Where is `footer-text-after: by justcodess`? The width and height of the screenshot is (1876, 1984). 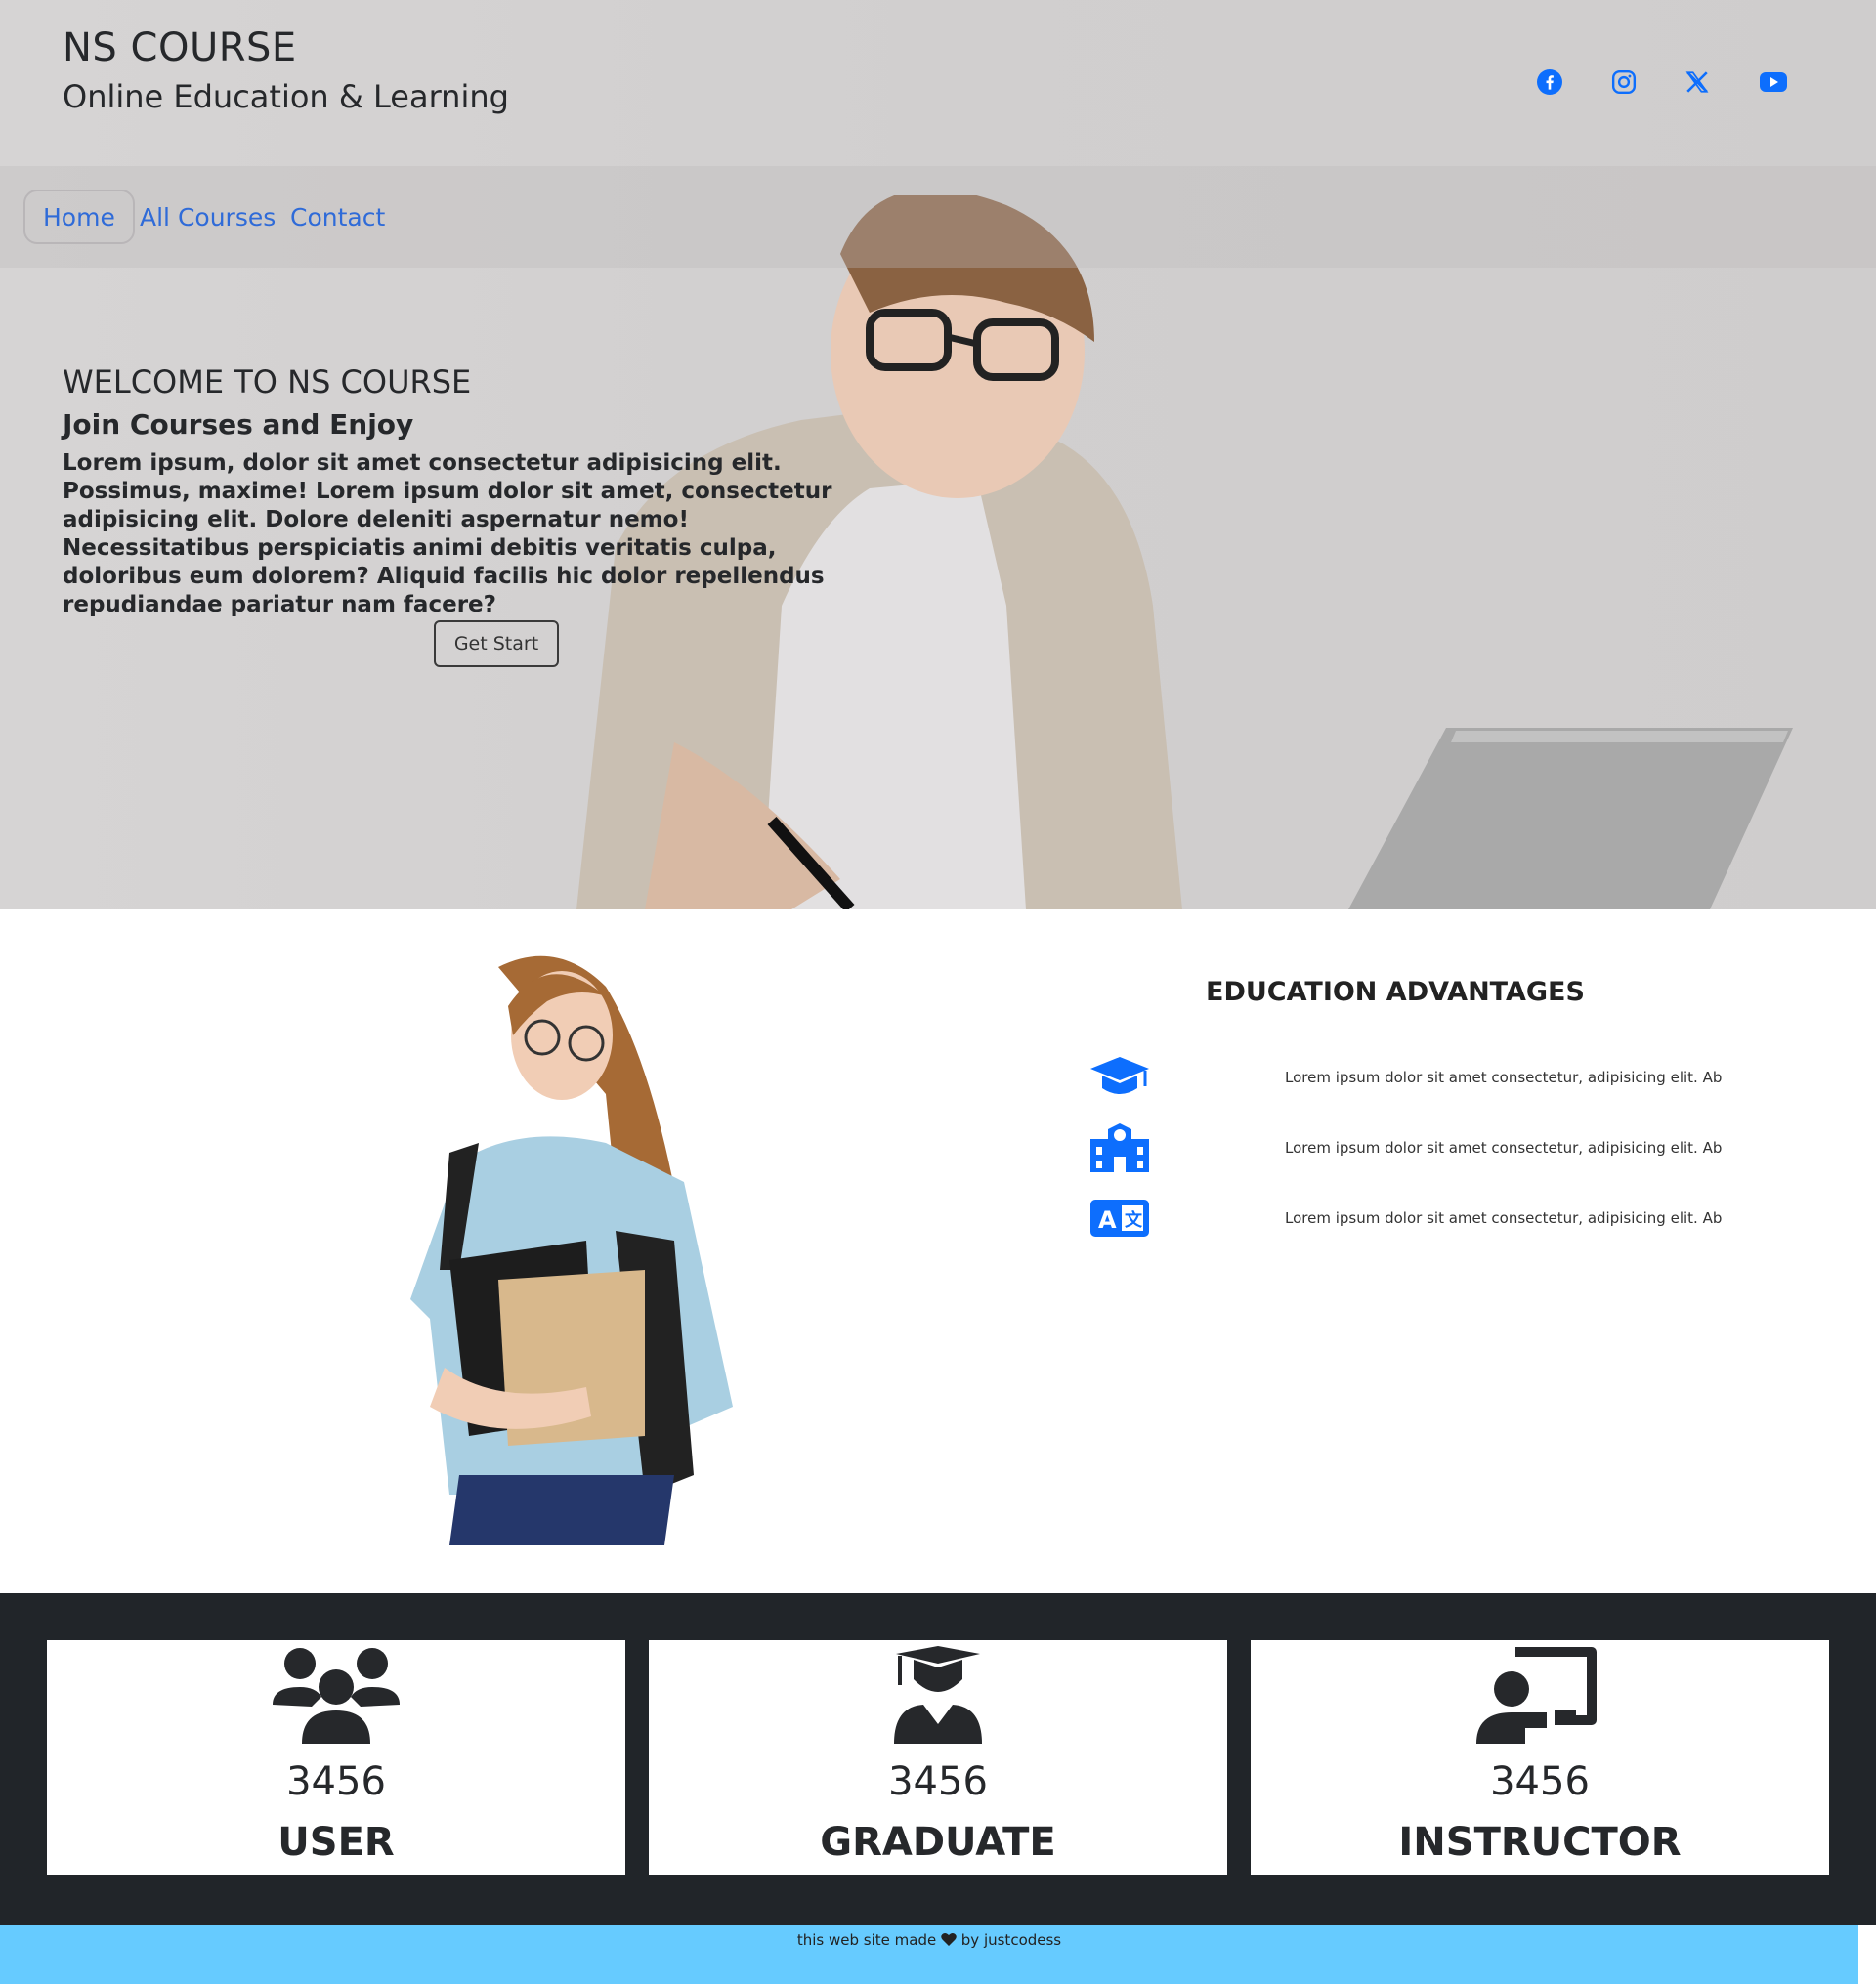 footer-text-after: by justcodess is located at coordinates (1011, 1940).